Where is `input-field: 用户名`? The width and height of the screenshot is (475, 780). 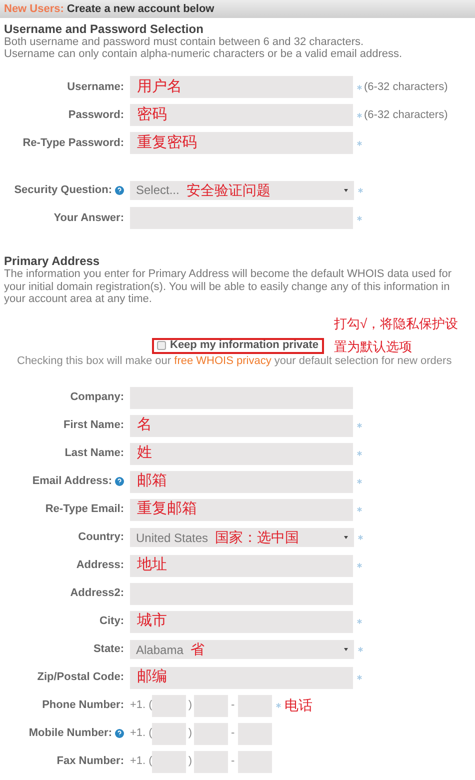
input-field: 用户名 is located at coordinates (241, 87).